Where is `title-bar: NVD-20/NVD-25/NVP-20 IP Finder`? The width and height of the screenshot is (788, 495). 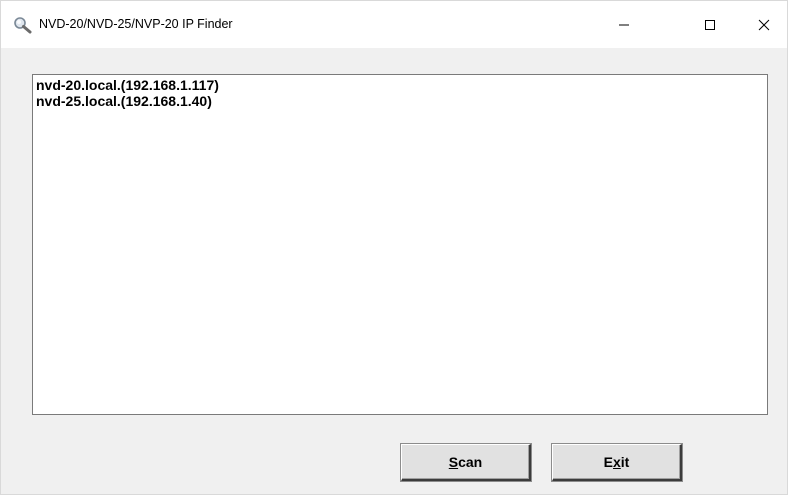 title-bar: NVD-20/NVD-25/NVP-20 IP Finder is located at coordinates (394, 24).